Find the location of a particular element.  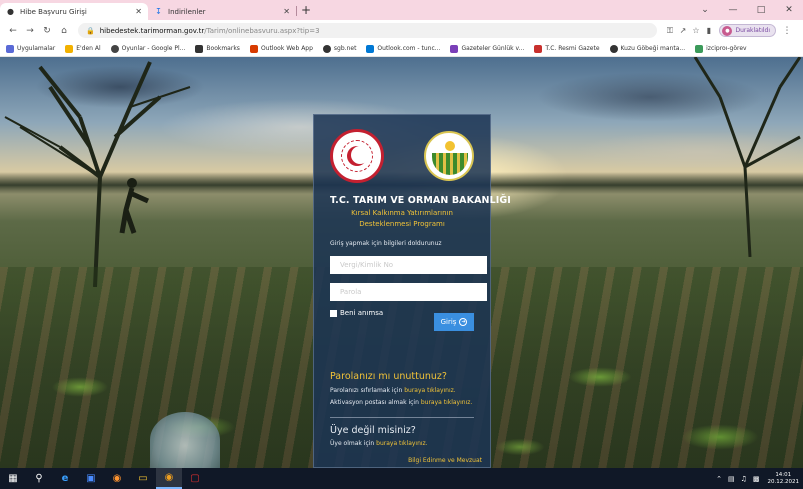

leaf-icon is located at coordinates (699, 48).